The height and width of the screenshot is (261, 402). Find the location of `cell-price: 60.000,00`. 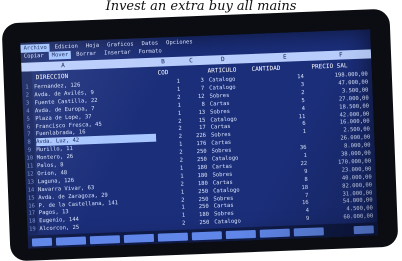

cell-price: 60.000,00 is located at coordinates (347, 218).